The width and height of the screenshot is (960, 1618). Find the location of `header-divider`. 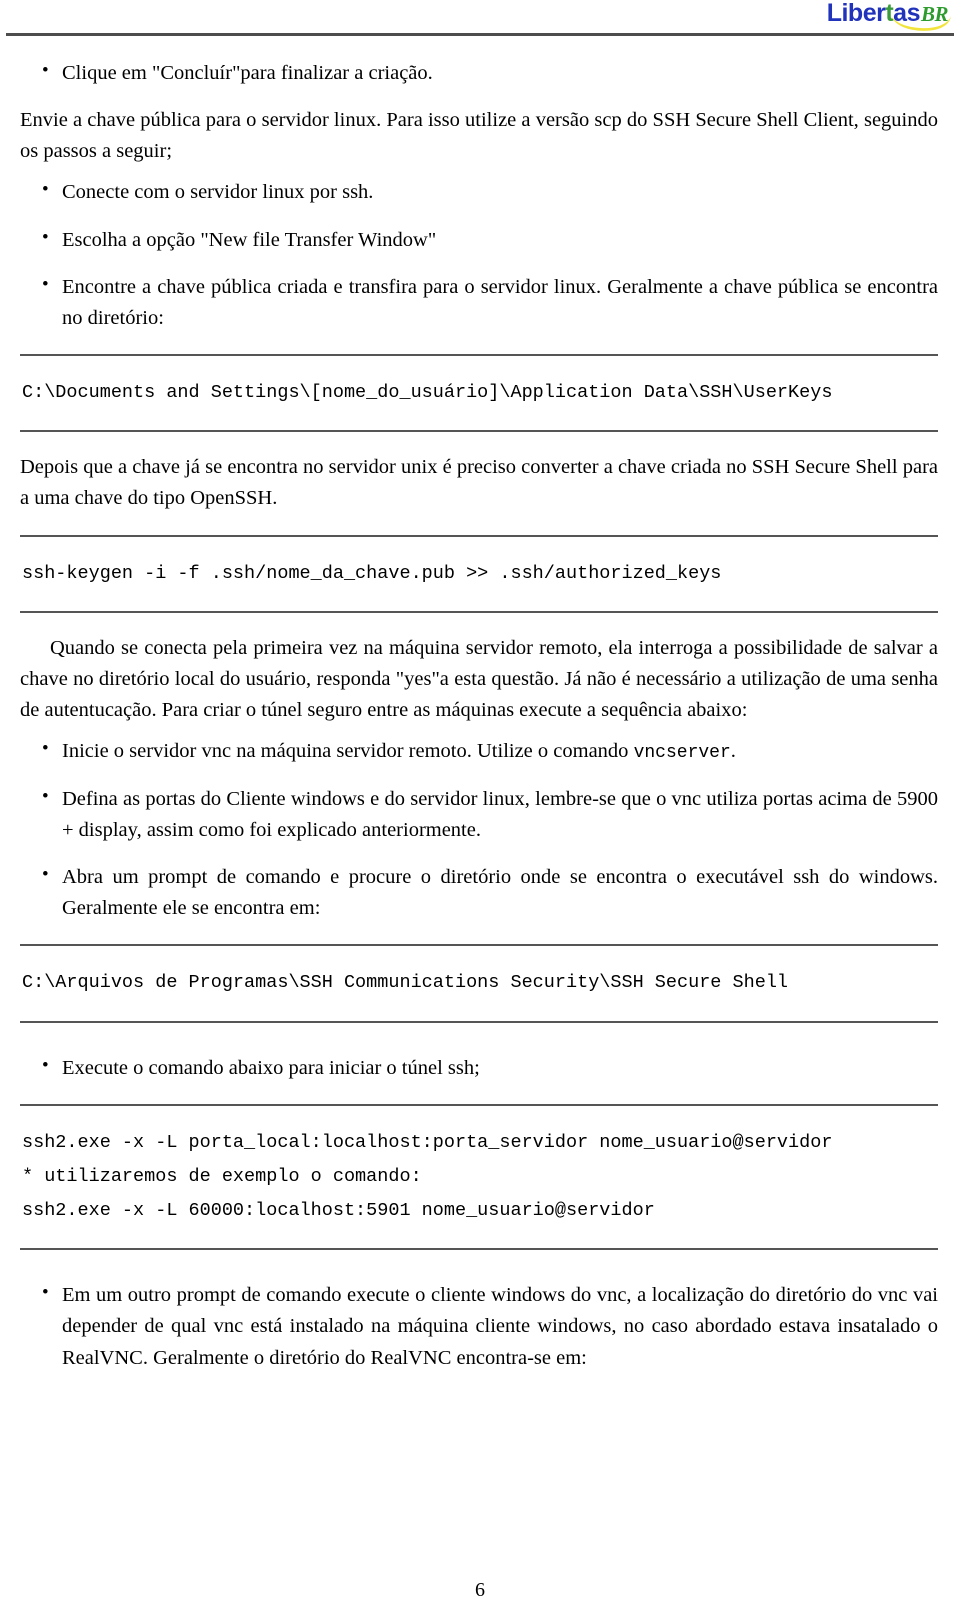

header-divider is located at coordinates (480, 34).